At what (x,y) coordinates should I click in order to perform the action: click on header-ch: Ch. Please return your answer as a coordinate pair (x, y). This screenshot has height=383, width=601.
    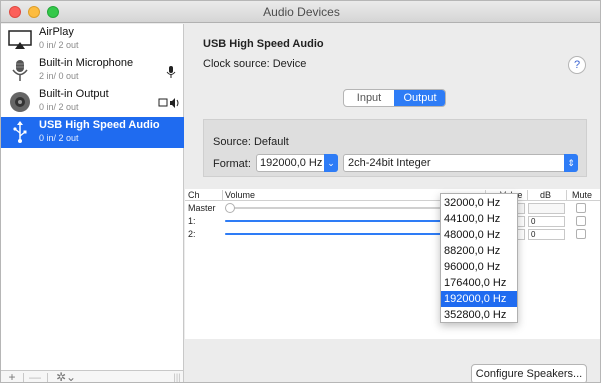
    Looking at the image, I should click on (194, 195).